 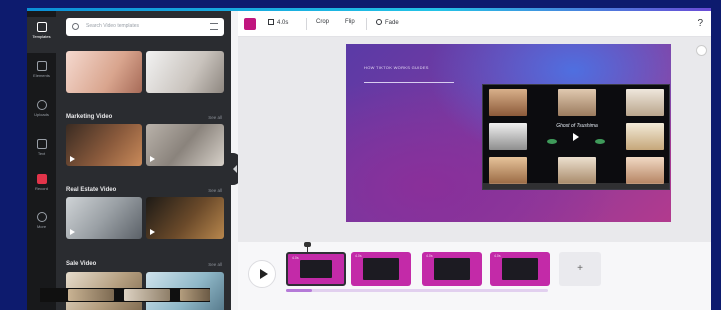 I want to click on video-title: Ghost of Tsushima, so click(x=577, y=126).